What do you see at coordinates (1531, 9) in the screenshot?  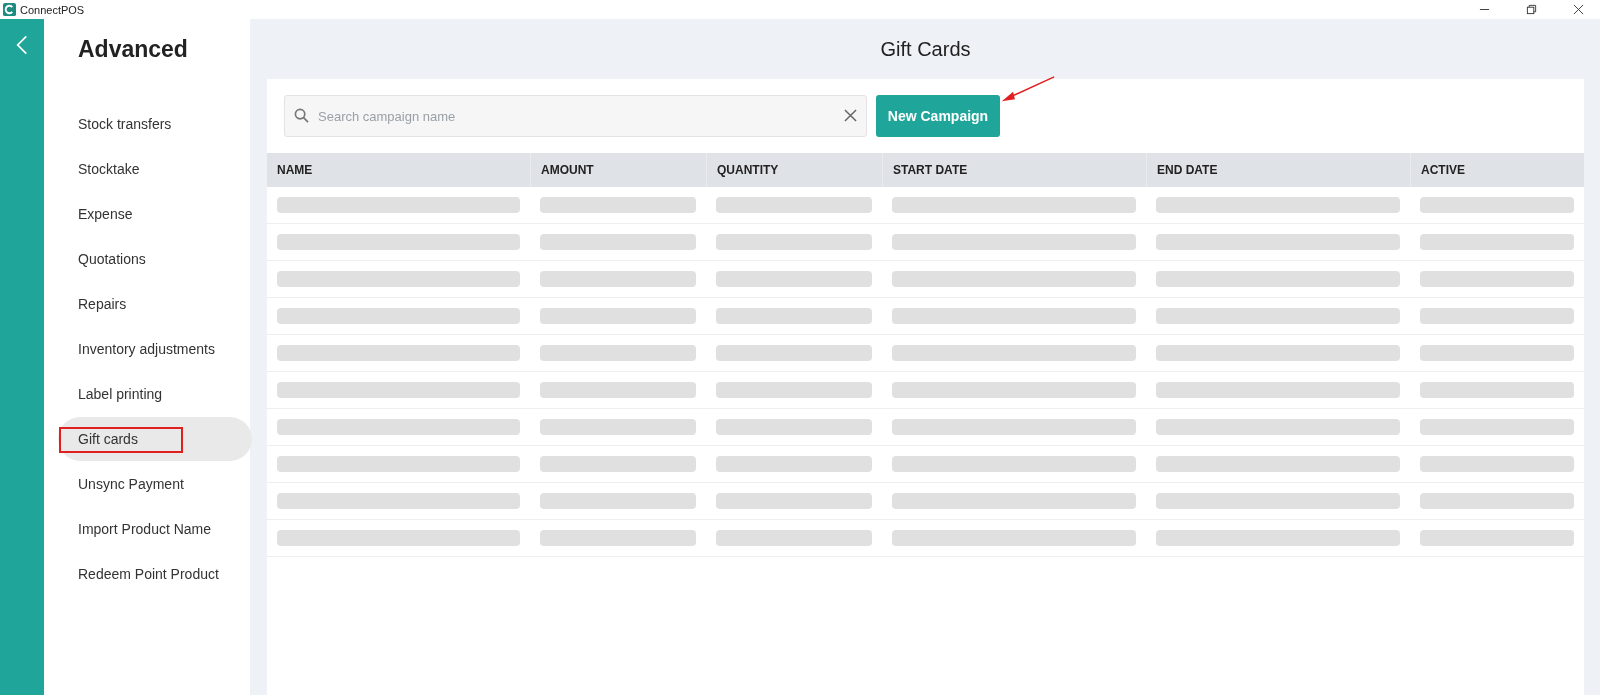 I see `restore-icon` at bounding box center [1531, 9].